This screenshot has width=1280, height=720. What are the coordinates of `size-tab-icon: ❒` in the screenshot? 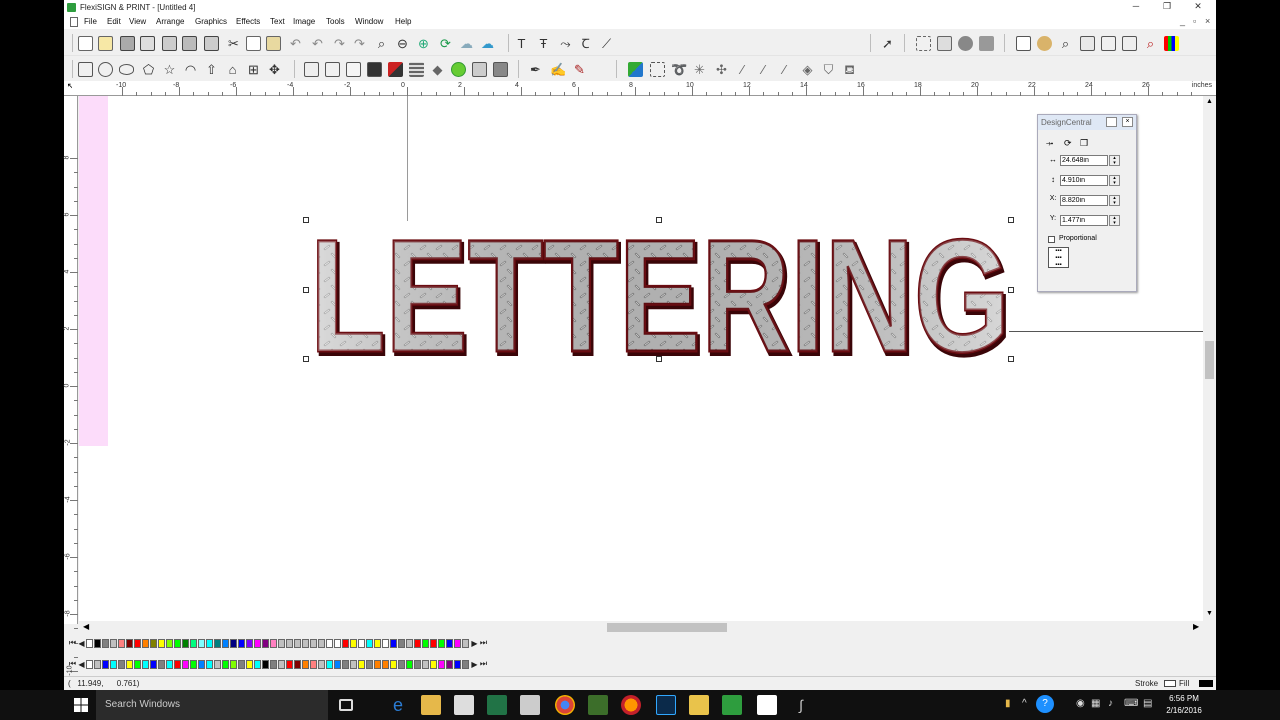 It's located at (1084, 143).